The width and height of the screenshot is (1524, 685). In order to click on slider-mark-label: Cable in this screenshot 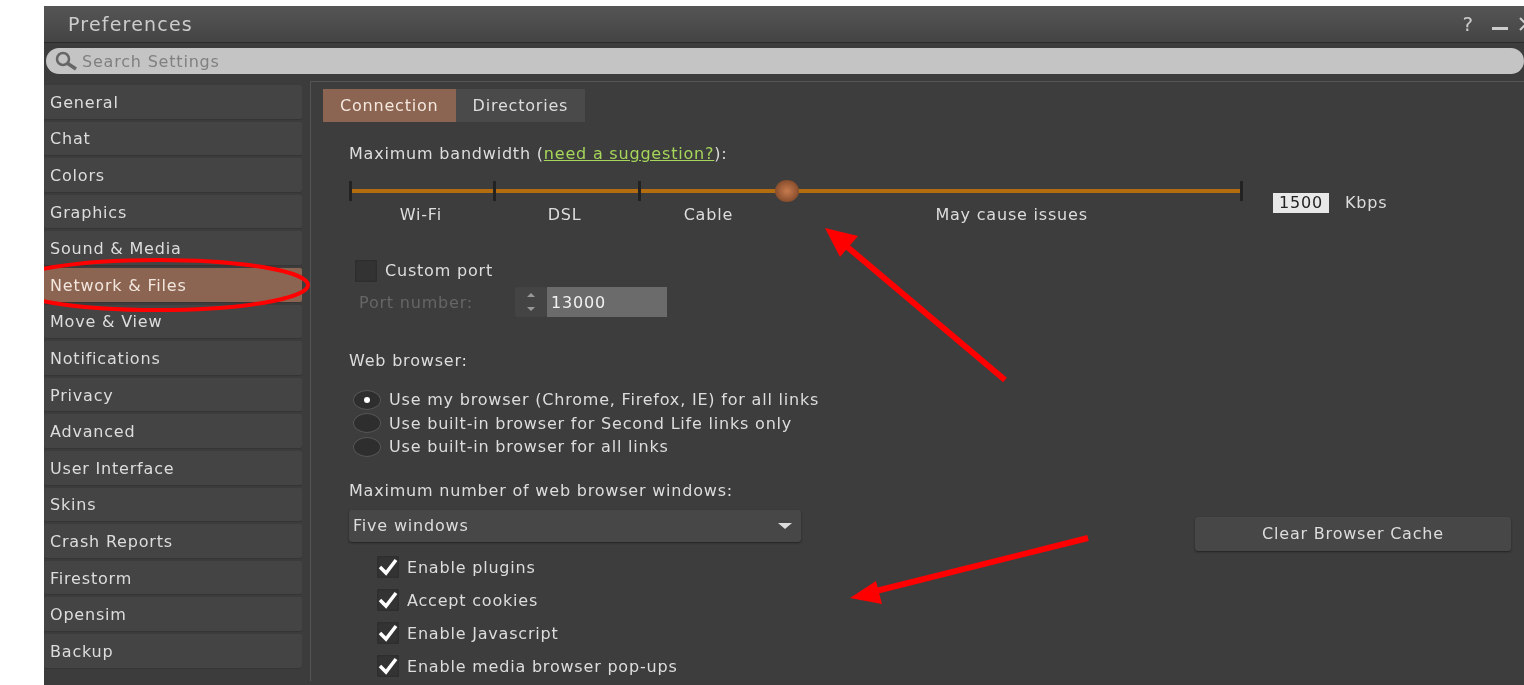, I will do `click(708, 214)`.